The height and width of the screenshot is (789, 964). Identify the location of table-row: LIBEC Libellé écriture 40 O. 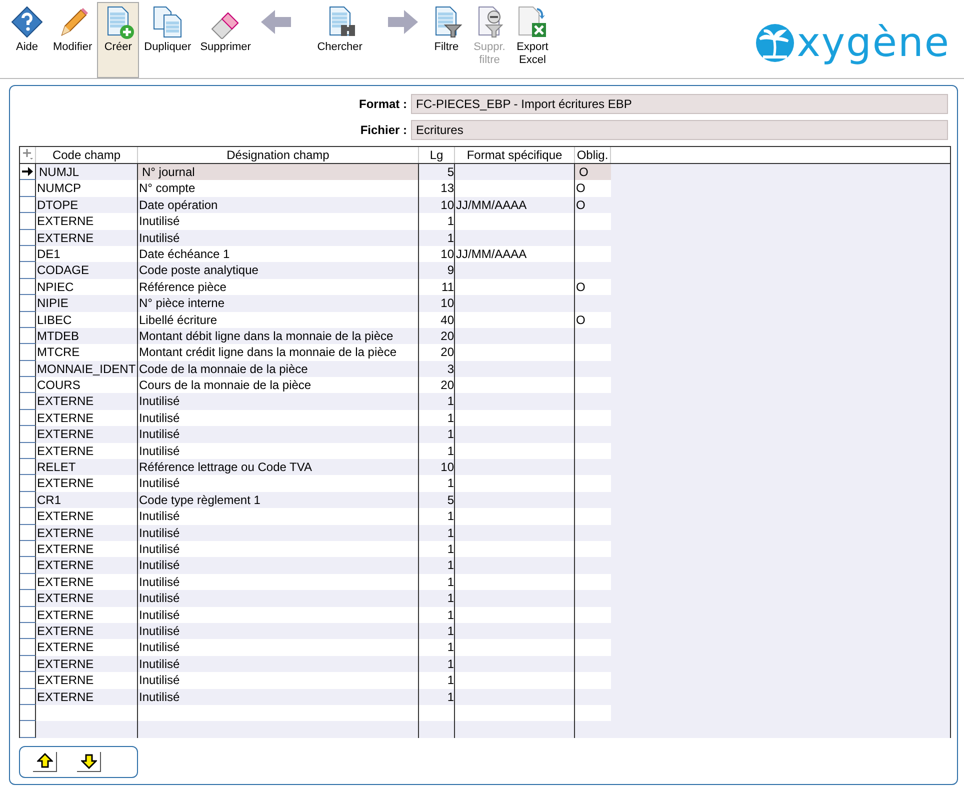
(485, 320).